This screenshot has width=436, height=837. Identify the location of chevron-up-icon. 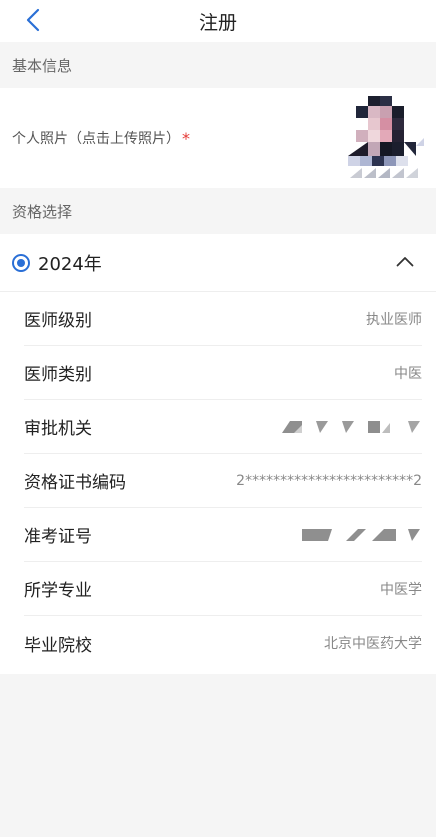
(405, 261).